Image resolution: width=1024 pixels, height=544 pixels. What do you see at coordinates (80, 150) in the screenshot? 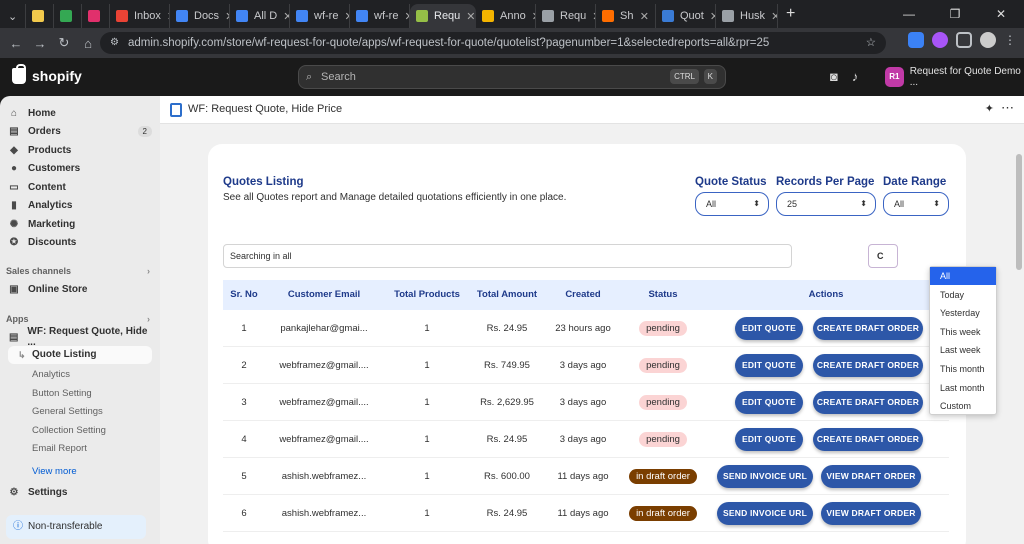
I see `sidebar-item-products: ◆ Products` at bounding box center [80, 150].